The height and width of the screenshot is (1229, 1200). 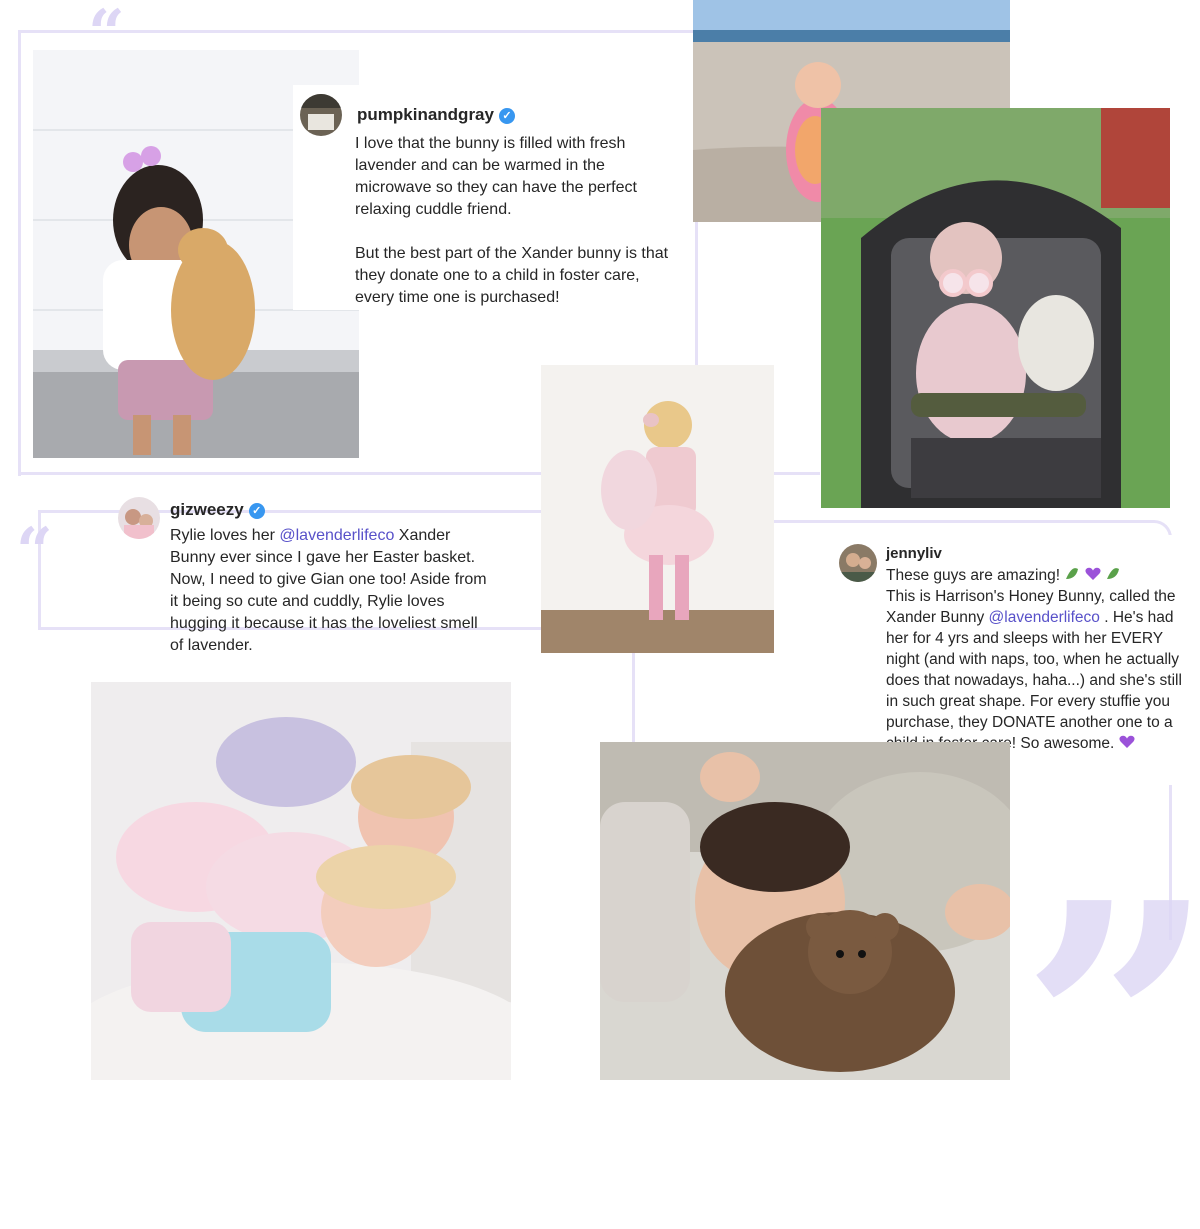 I want to click on photo-baby-in-stroller, so click(x=995, y=308).